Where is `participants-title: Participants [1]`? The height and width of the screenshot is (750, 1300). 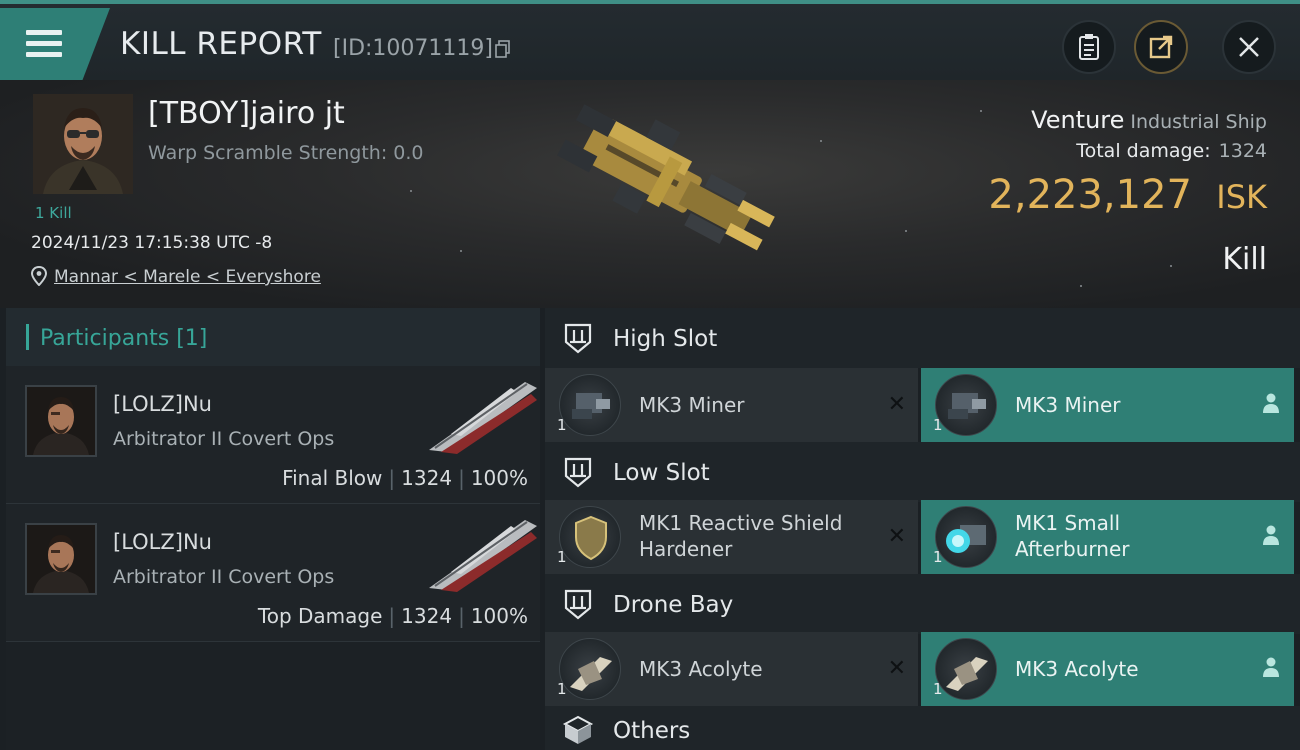
participants-title: Participants [1] is located at coordinates (124, 338).